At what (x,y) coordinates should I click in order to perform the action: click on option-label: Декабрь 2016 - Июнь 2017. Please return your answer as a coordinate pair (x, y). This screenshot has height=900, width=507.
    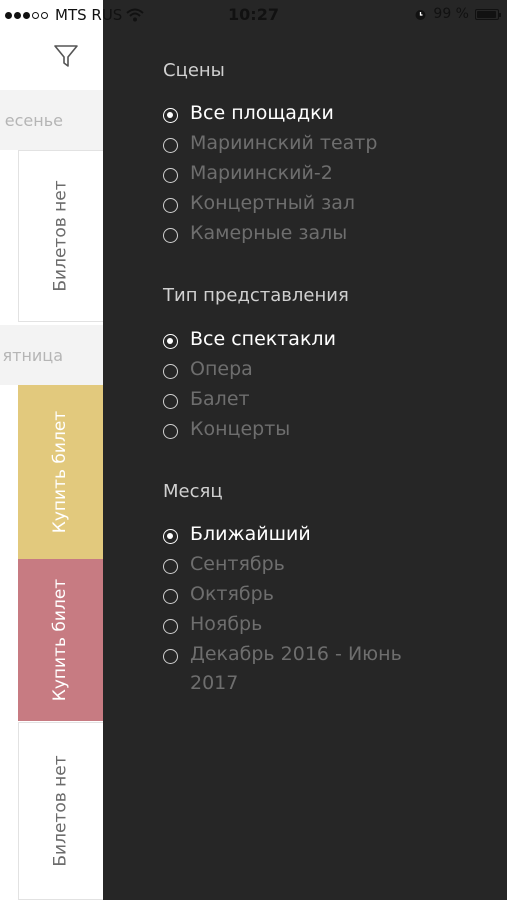
    Looking at the image, I should click on (296, 668).